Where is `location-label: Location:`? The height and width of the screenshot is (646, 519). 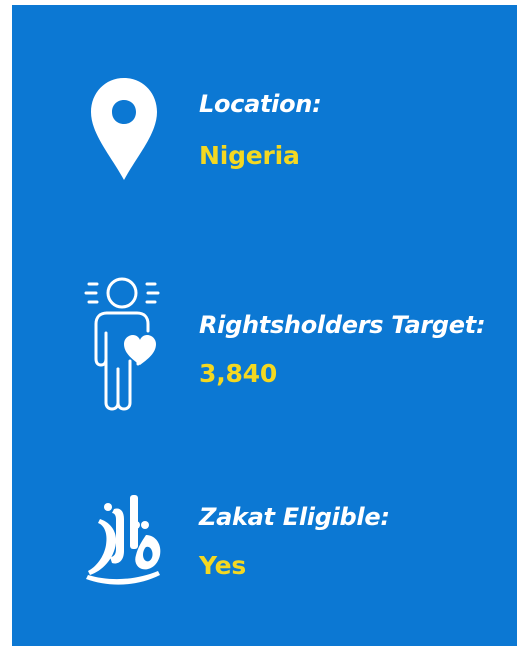 location-label: Location: is located at coordinates (260, 104).